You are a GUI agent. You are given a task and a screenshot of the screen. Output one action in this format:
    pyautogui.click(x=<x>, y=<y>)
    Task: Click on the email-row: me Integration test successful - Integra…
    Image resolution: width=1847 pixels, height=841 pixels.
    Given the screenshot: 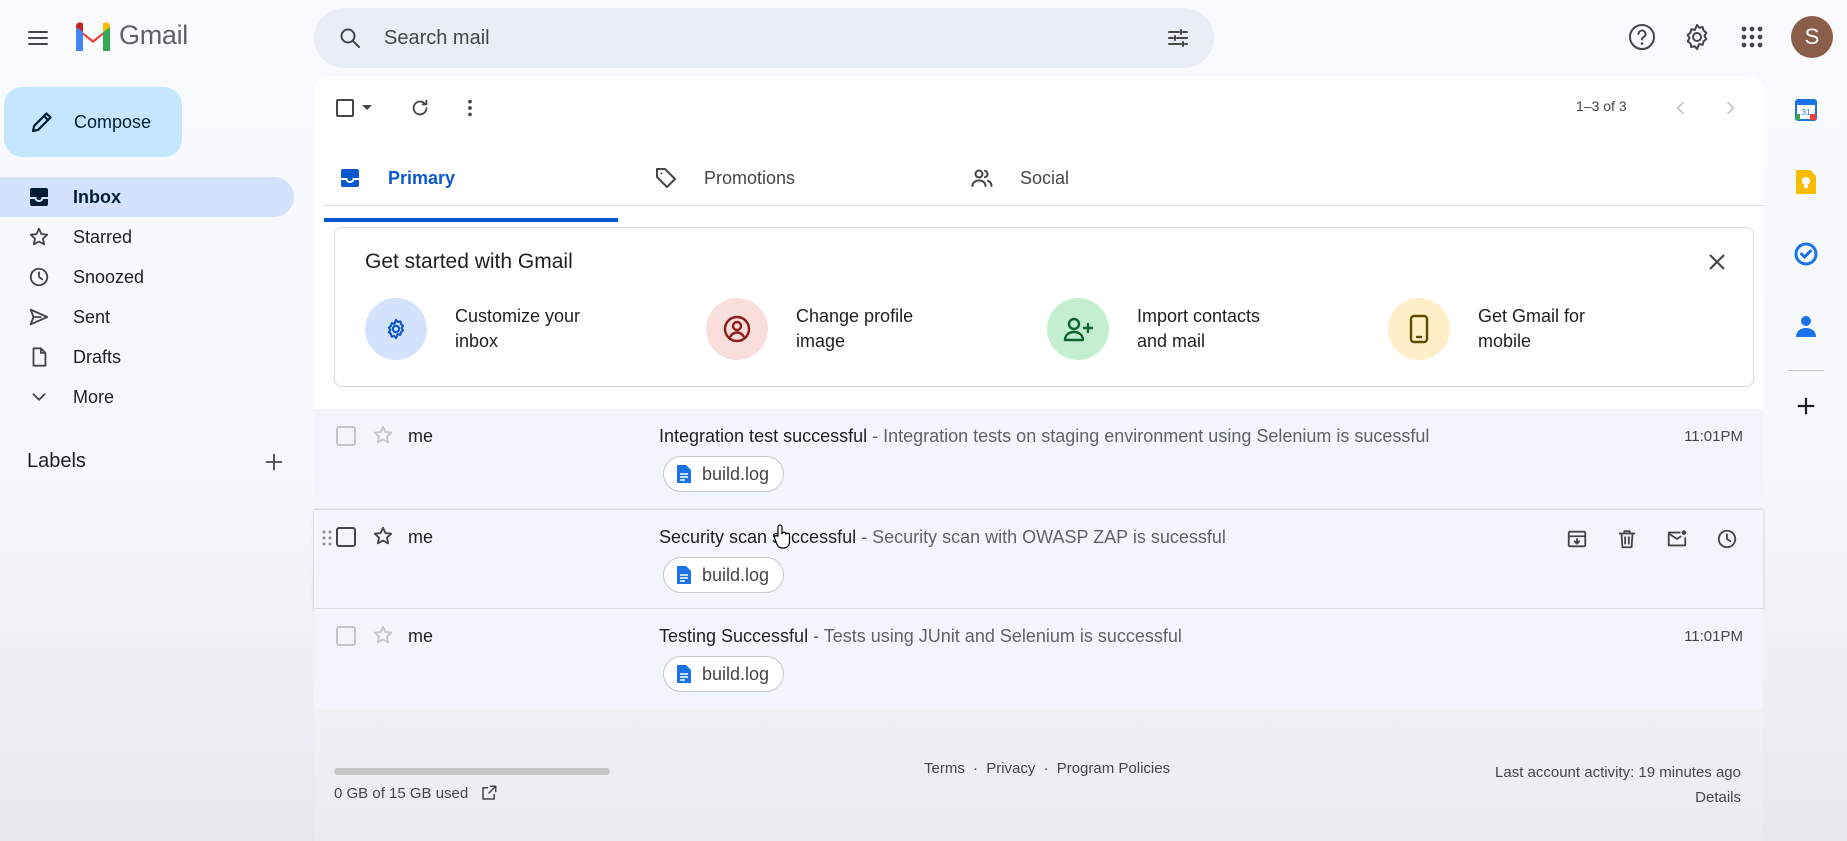 What is the action you would take?
    pyautogui.click(x=1038, y=459)
    